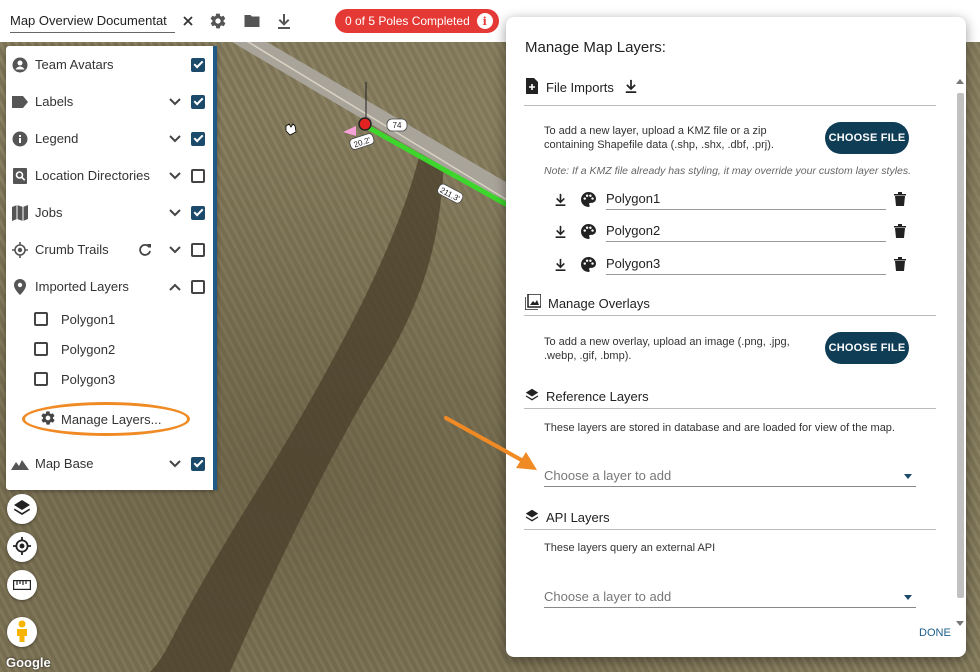 This screenshot has width=980, height=672. What do you see at coordinates (92, 175) in the screenshot?
I see `layer-item-label: Location Directories` at bounding box center [92, 175].